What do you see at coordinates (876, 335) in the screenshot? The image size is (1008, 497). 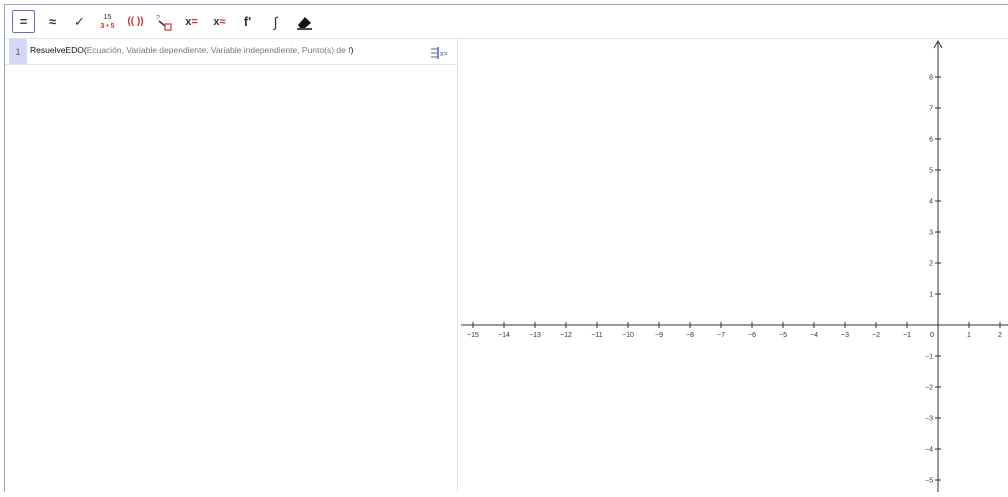 I see `x-tick-label: −2` at bounding box center [876, 335].